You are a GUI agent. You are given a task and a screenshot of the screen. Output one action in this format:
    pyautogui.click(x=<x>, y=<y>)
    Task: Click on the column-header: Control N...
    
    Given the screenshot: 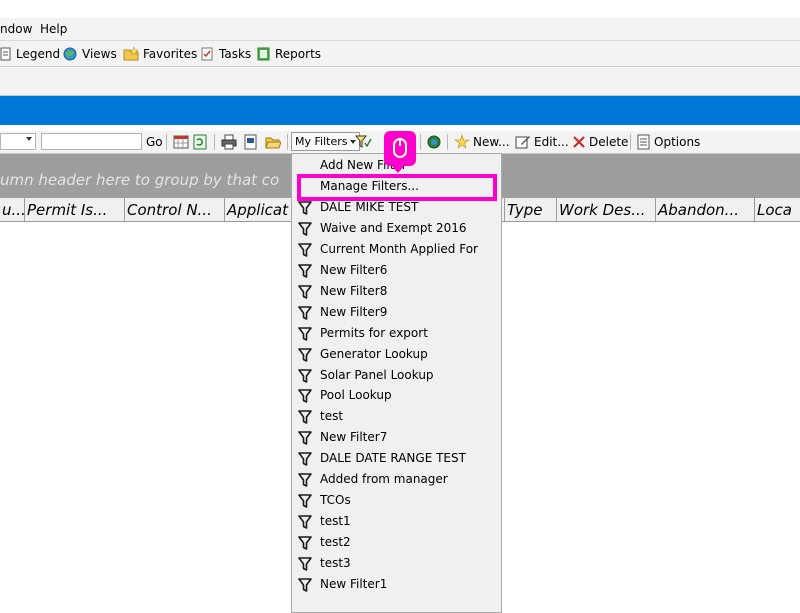 What is the action you would take?
    pyautogui.click(x=175, y=209)
    